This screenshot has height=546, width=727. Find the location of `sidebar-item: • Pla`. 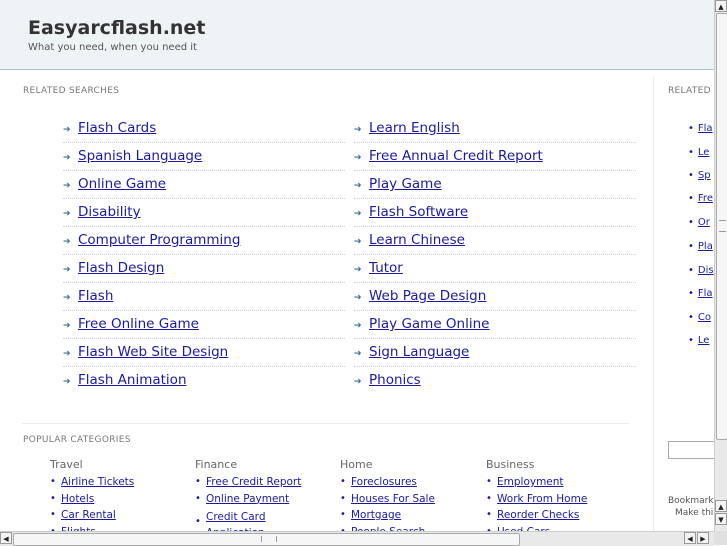

sidebar-item: • Pla is located at coordinates (700, 246).